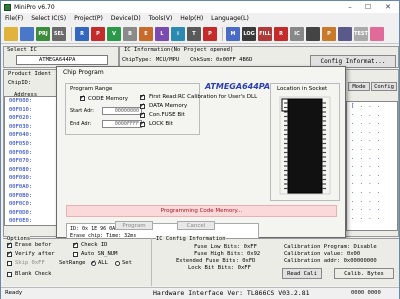 The image size is (400, 299). I want to click on blank-check-checkbox, so click(9, 274).